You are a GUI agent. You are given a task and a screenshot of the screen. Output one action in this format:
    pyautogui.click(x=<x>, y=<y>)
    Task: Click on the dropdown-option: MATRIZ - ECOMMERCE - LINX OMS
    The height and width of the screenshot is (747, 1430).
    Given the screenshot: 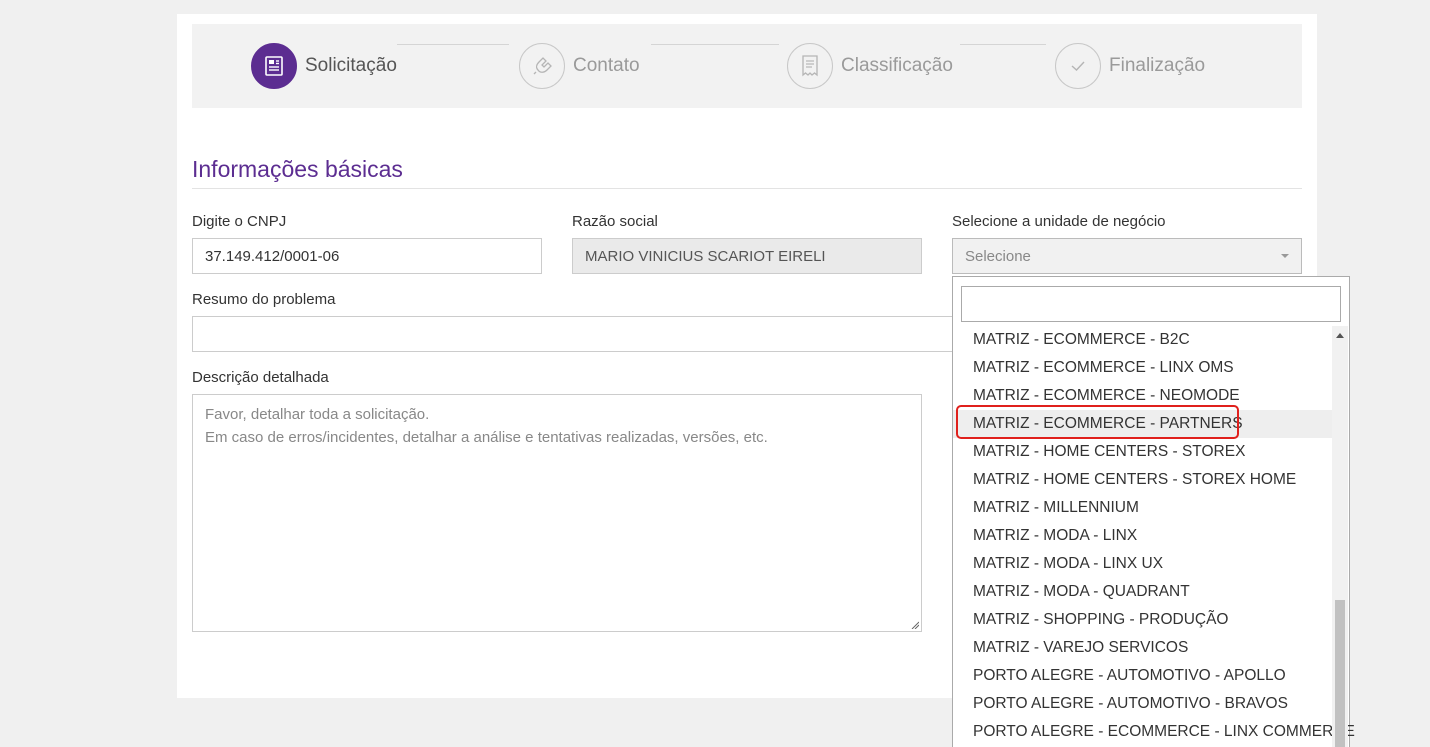 What is the action you would take?
    pyautogui.click(x=1143, y=368)
    